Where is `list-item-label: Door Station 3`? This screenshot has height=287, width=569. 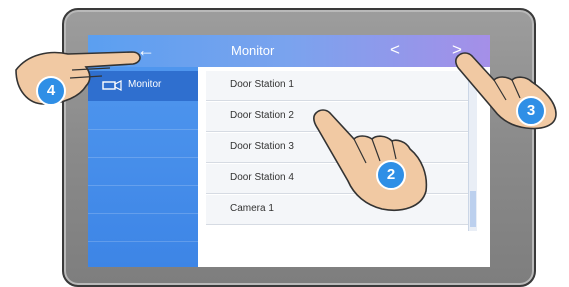
list-item-label: Door Station 3 is located at coordinates (262, 146).